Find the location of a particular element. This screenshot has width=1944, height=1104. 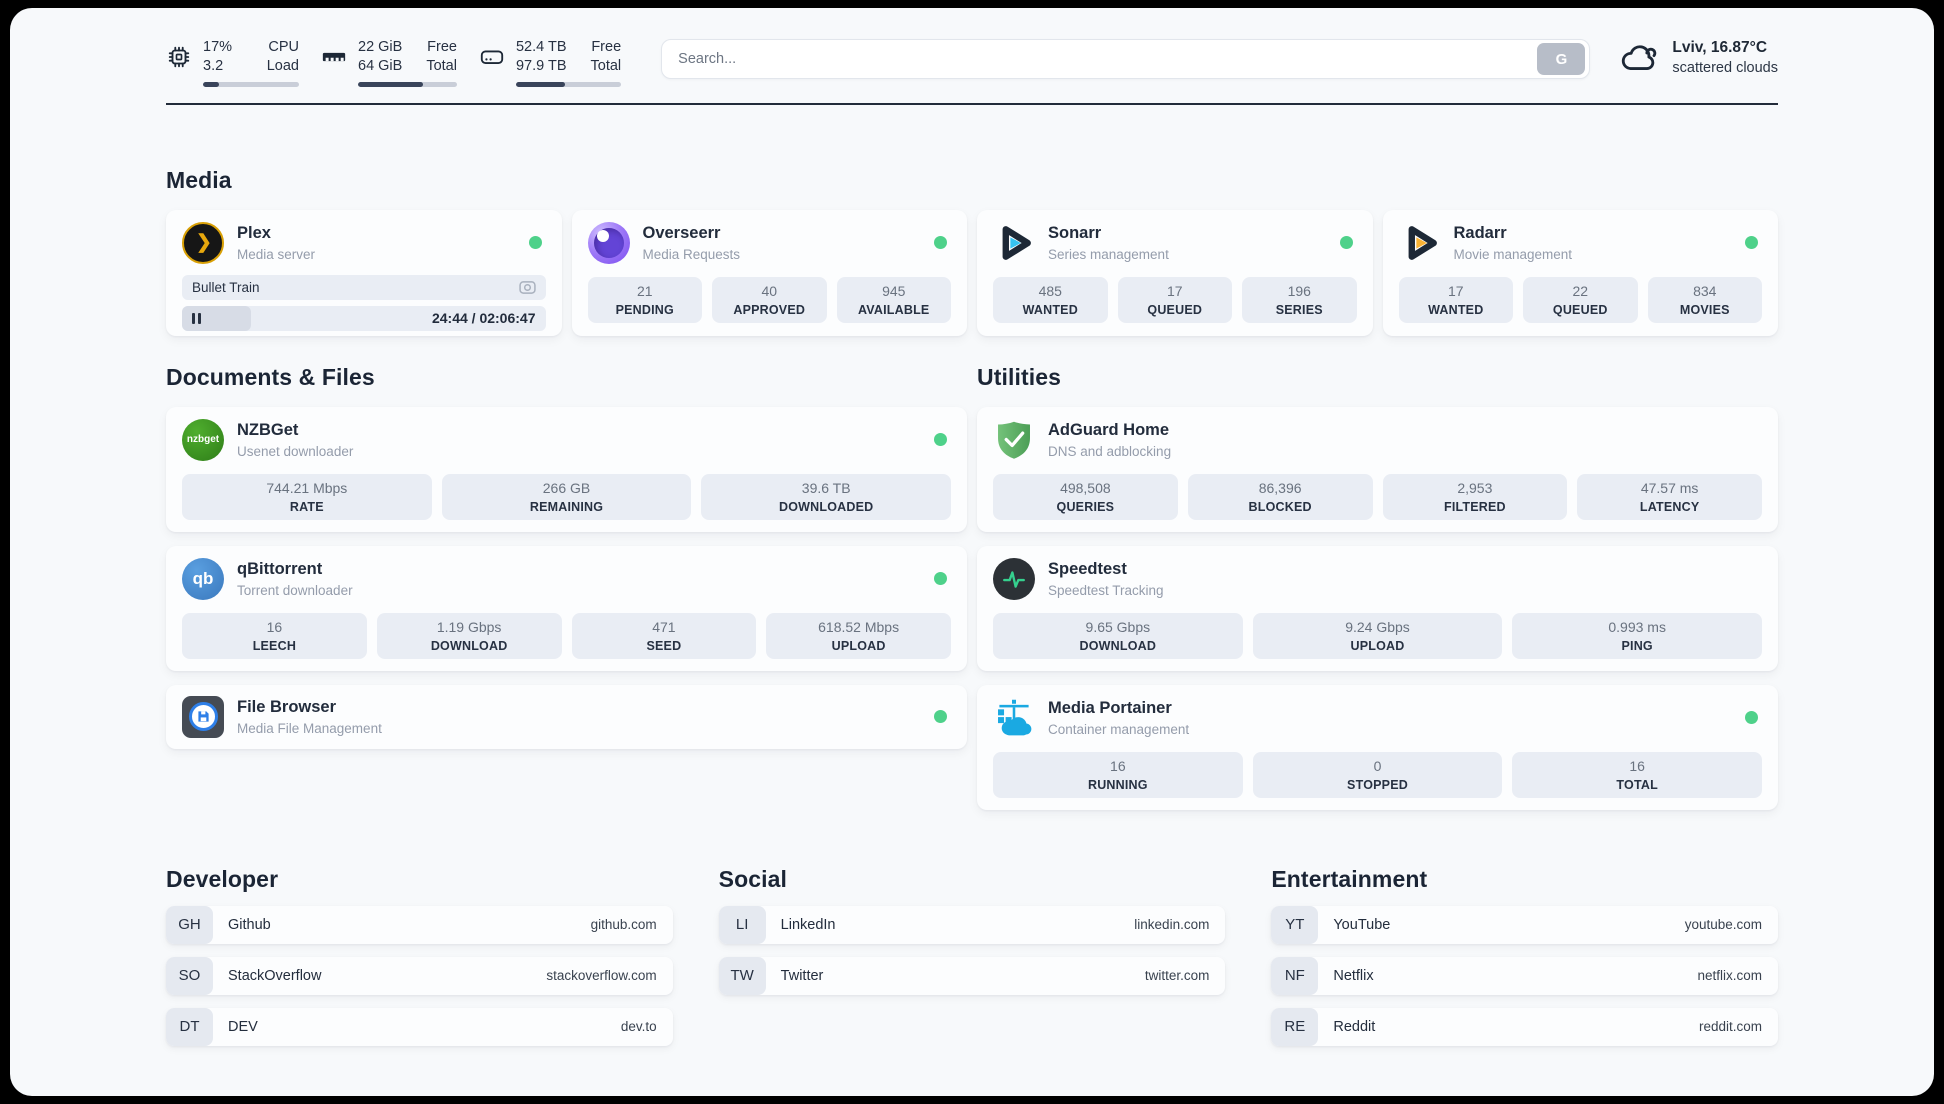

stat-box-download: 9.65 Gbps DOWNLOAD is located at coordinates (1118, 635).